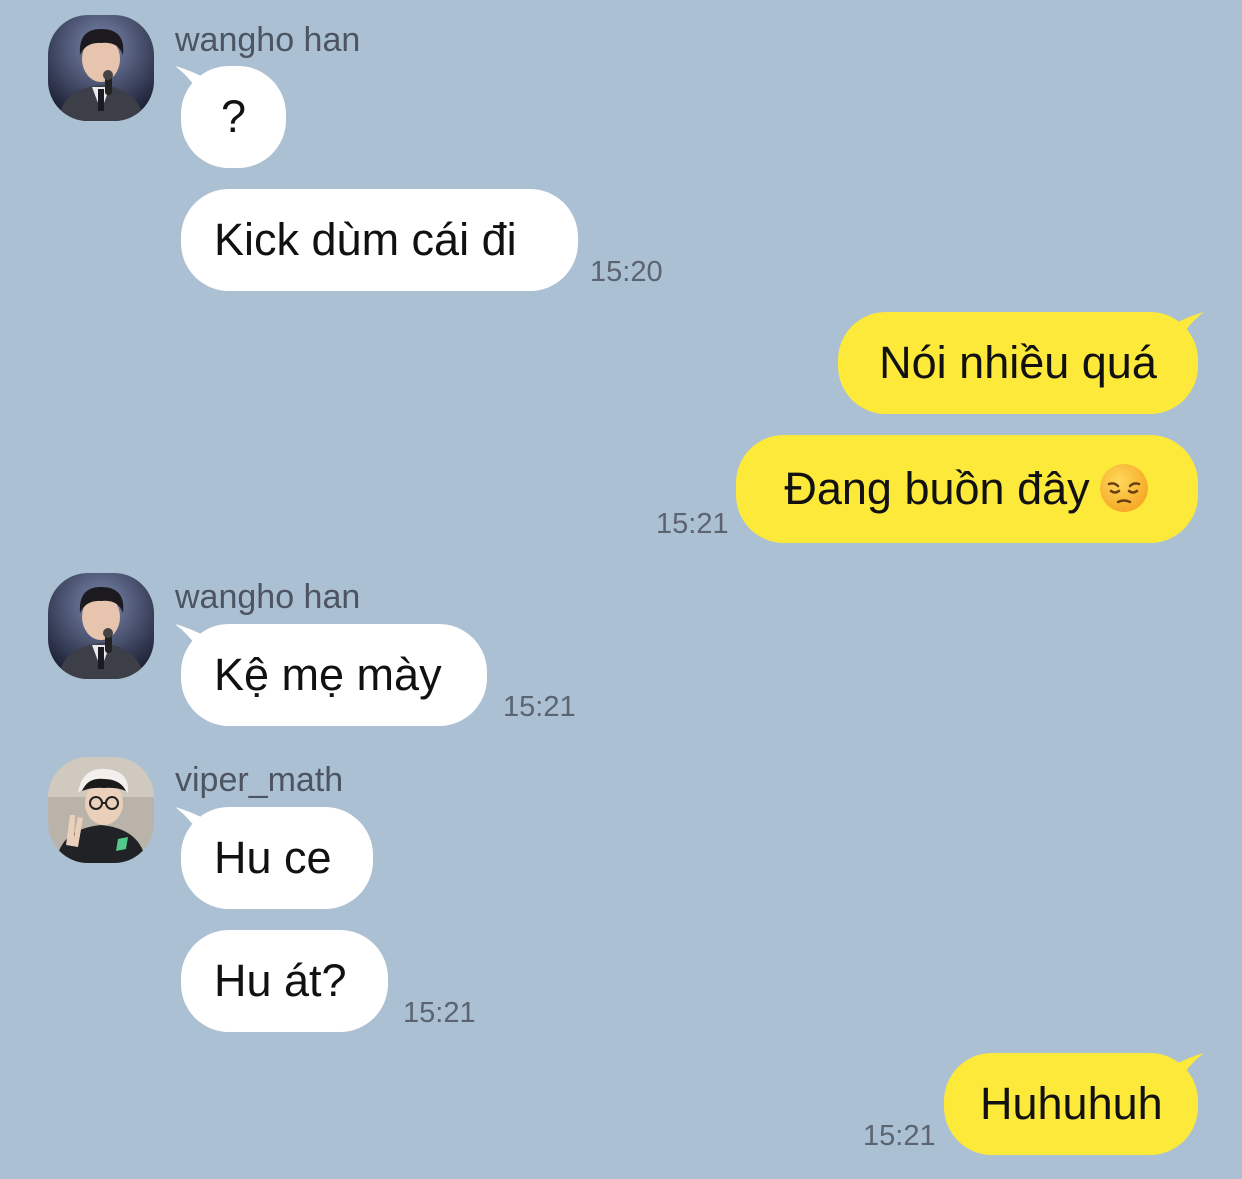 Image resolution: width=1242 pixels, height=1179 pixels. Describe the element at coordinates (626, 272) in the screenshot. I see `message-time: 15:20` at that location.